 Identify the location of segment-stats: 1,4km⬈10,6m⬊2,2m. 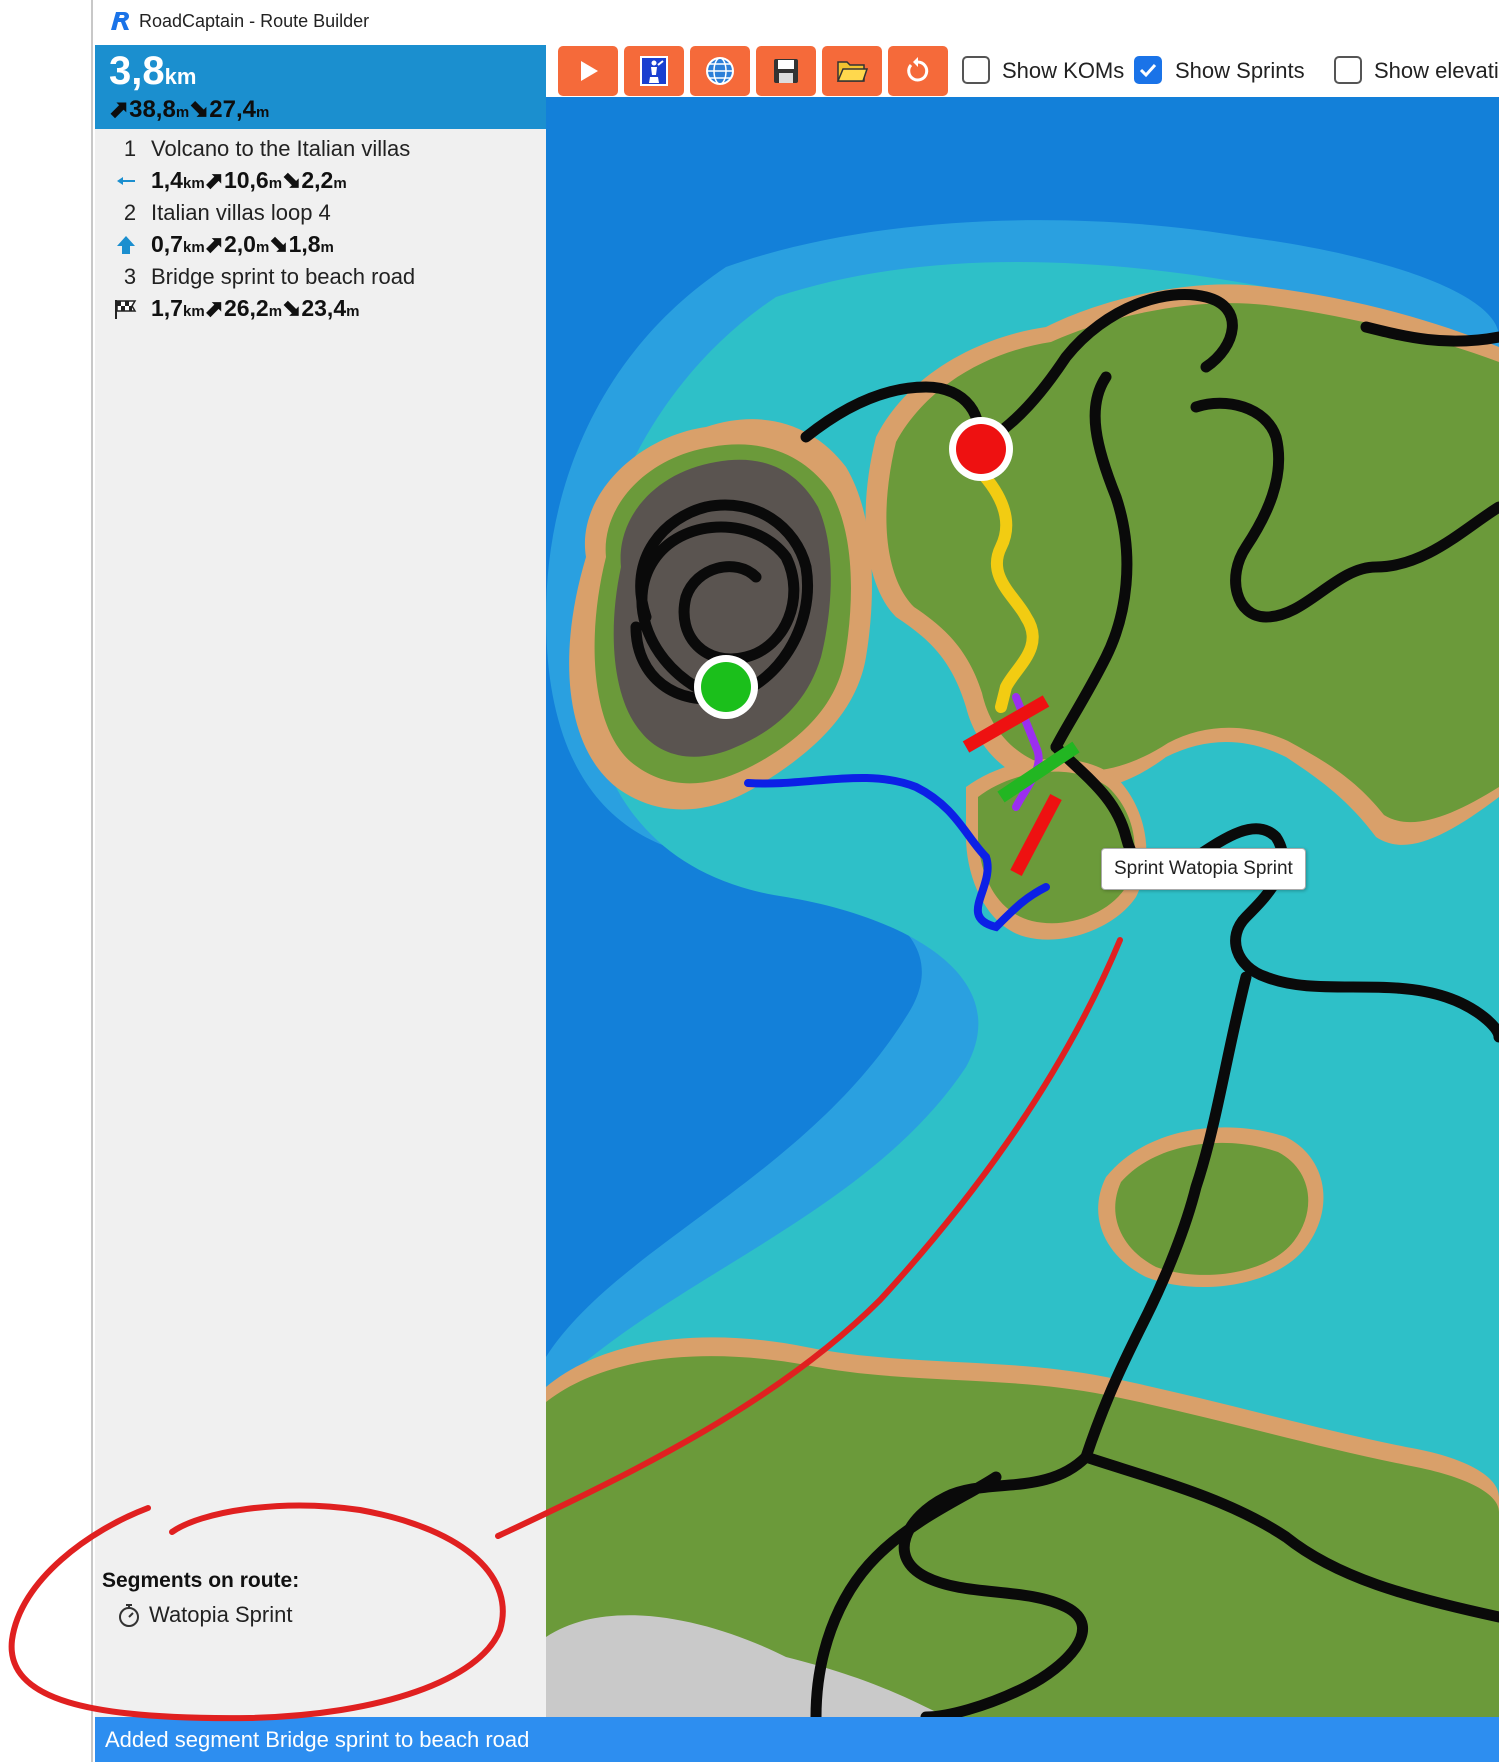
(249, 180).